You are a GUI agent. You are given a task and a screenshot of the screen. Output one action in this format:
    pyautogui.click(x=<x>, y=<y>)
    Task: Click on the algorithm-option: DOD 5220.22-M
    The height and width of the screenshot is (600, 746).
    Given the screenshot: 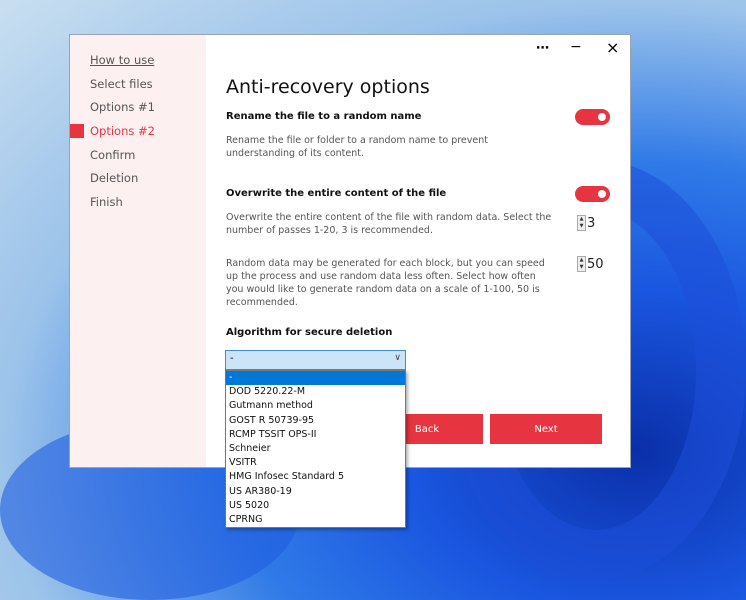 What is the action you would take?
    pyautogui.click(x=315, y=392)
    